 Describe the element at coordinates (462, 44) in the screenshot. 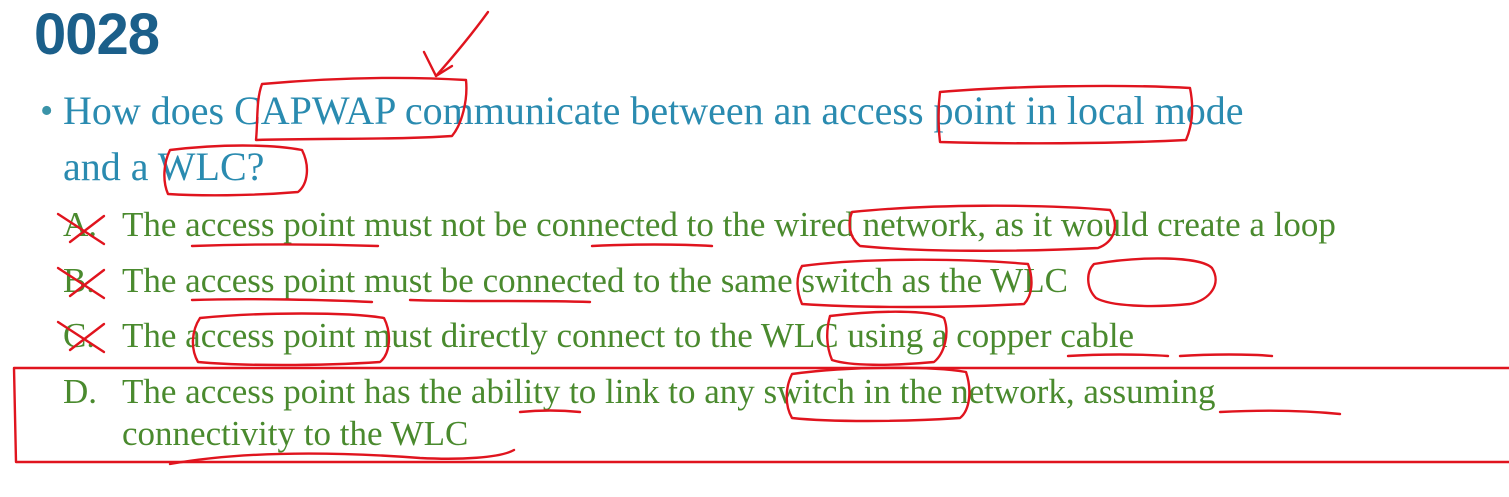

I see `arrow-icon` at that location.